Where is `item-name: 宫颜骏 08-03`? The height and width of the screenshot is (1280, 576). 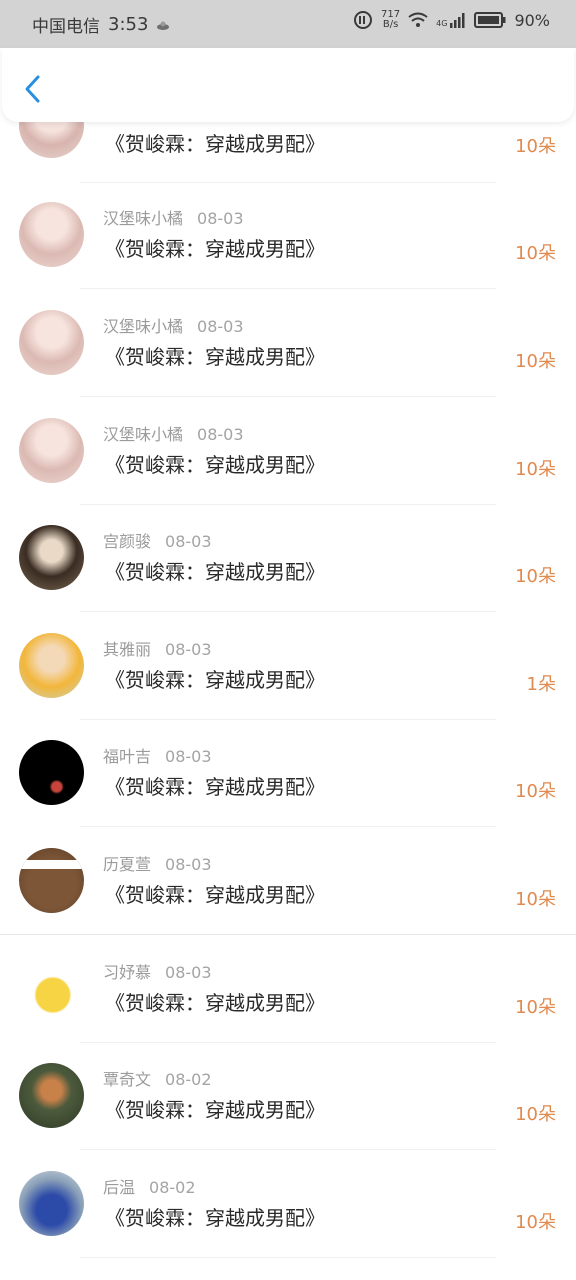
item-name: 宫颜骏 08-03 is located at coordinates (157, 541).